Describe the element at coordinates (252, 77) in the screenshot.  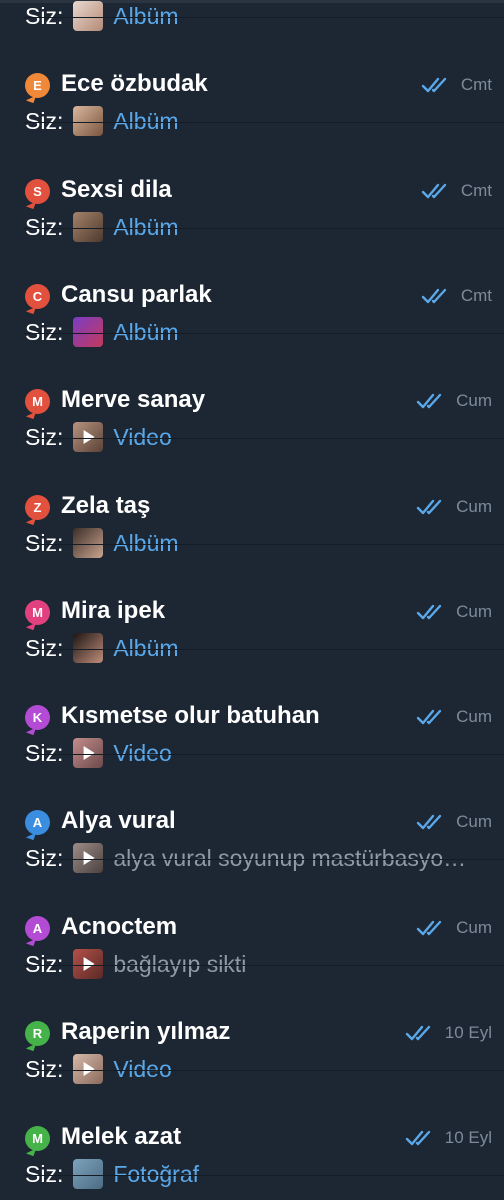
I see `chat-row: E Ece özbudak Cmt Siz: Albüm` at that location.